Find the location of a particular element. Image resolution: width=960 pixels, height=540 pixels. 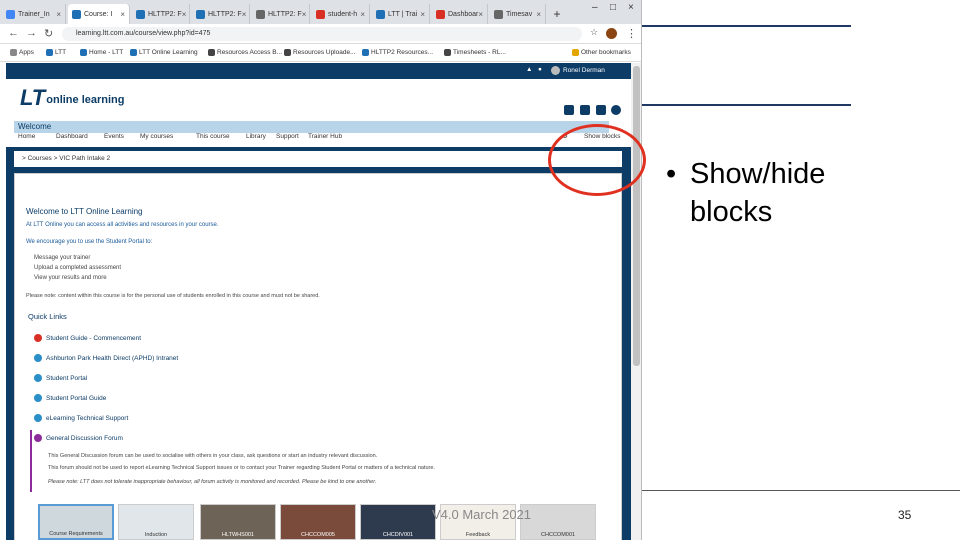

minimize-icon: – is located at coordinates (595, 7).